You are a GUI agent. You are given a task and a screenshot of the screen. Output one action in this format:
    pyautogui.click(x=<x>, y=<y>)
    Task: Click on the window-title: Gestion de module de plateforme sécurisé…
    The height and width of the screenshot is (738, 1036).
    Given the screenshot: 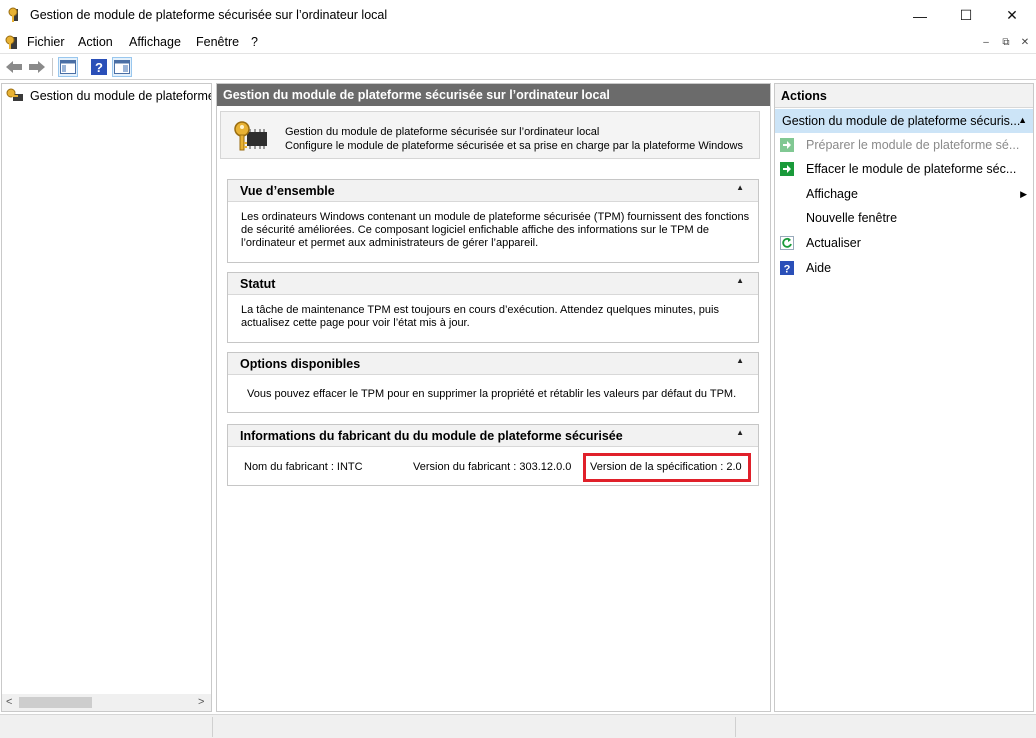 What is the action you would take?
    pyautogui.click(x=209, y=15)
    